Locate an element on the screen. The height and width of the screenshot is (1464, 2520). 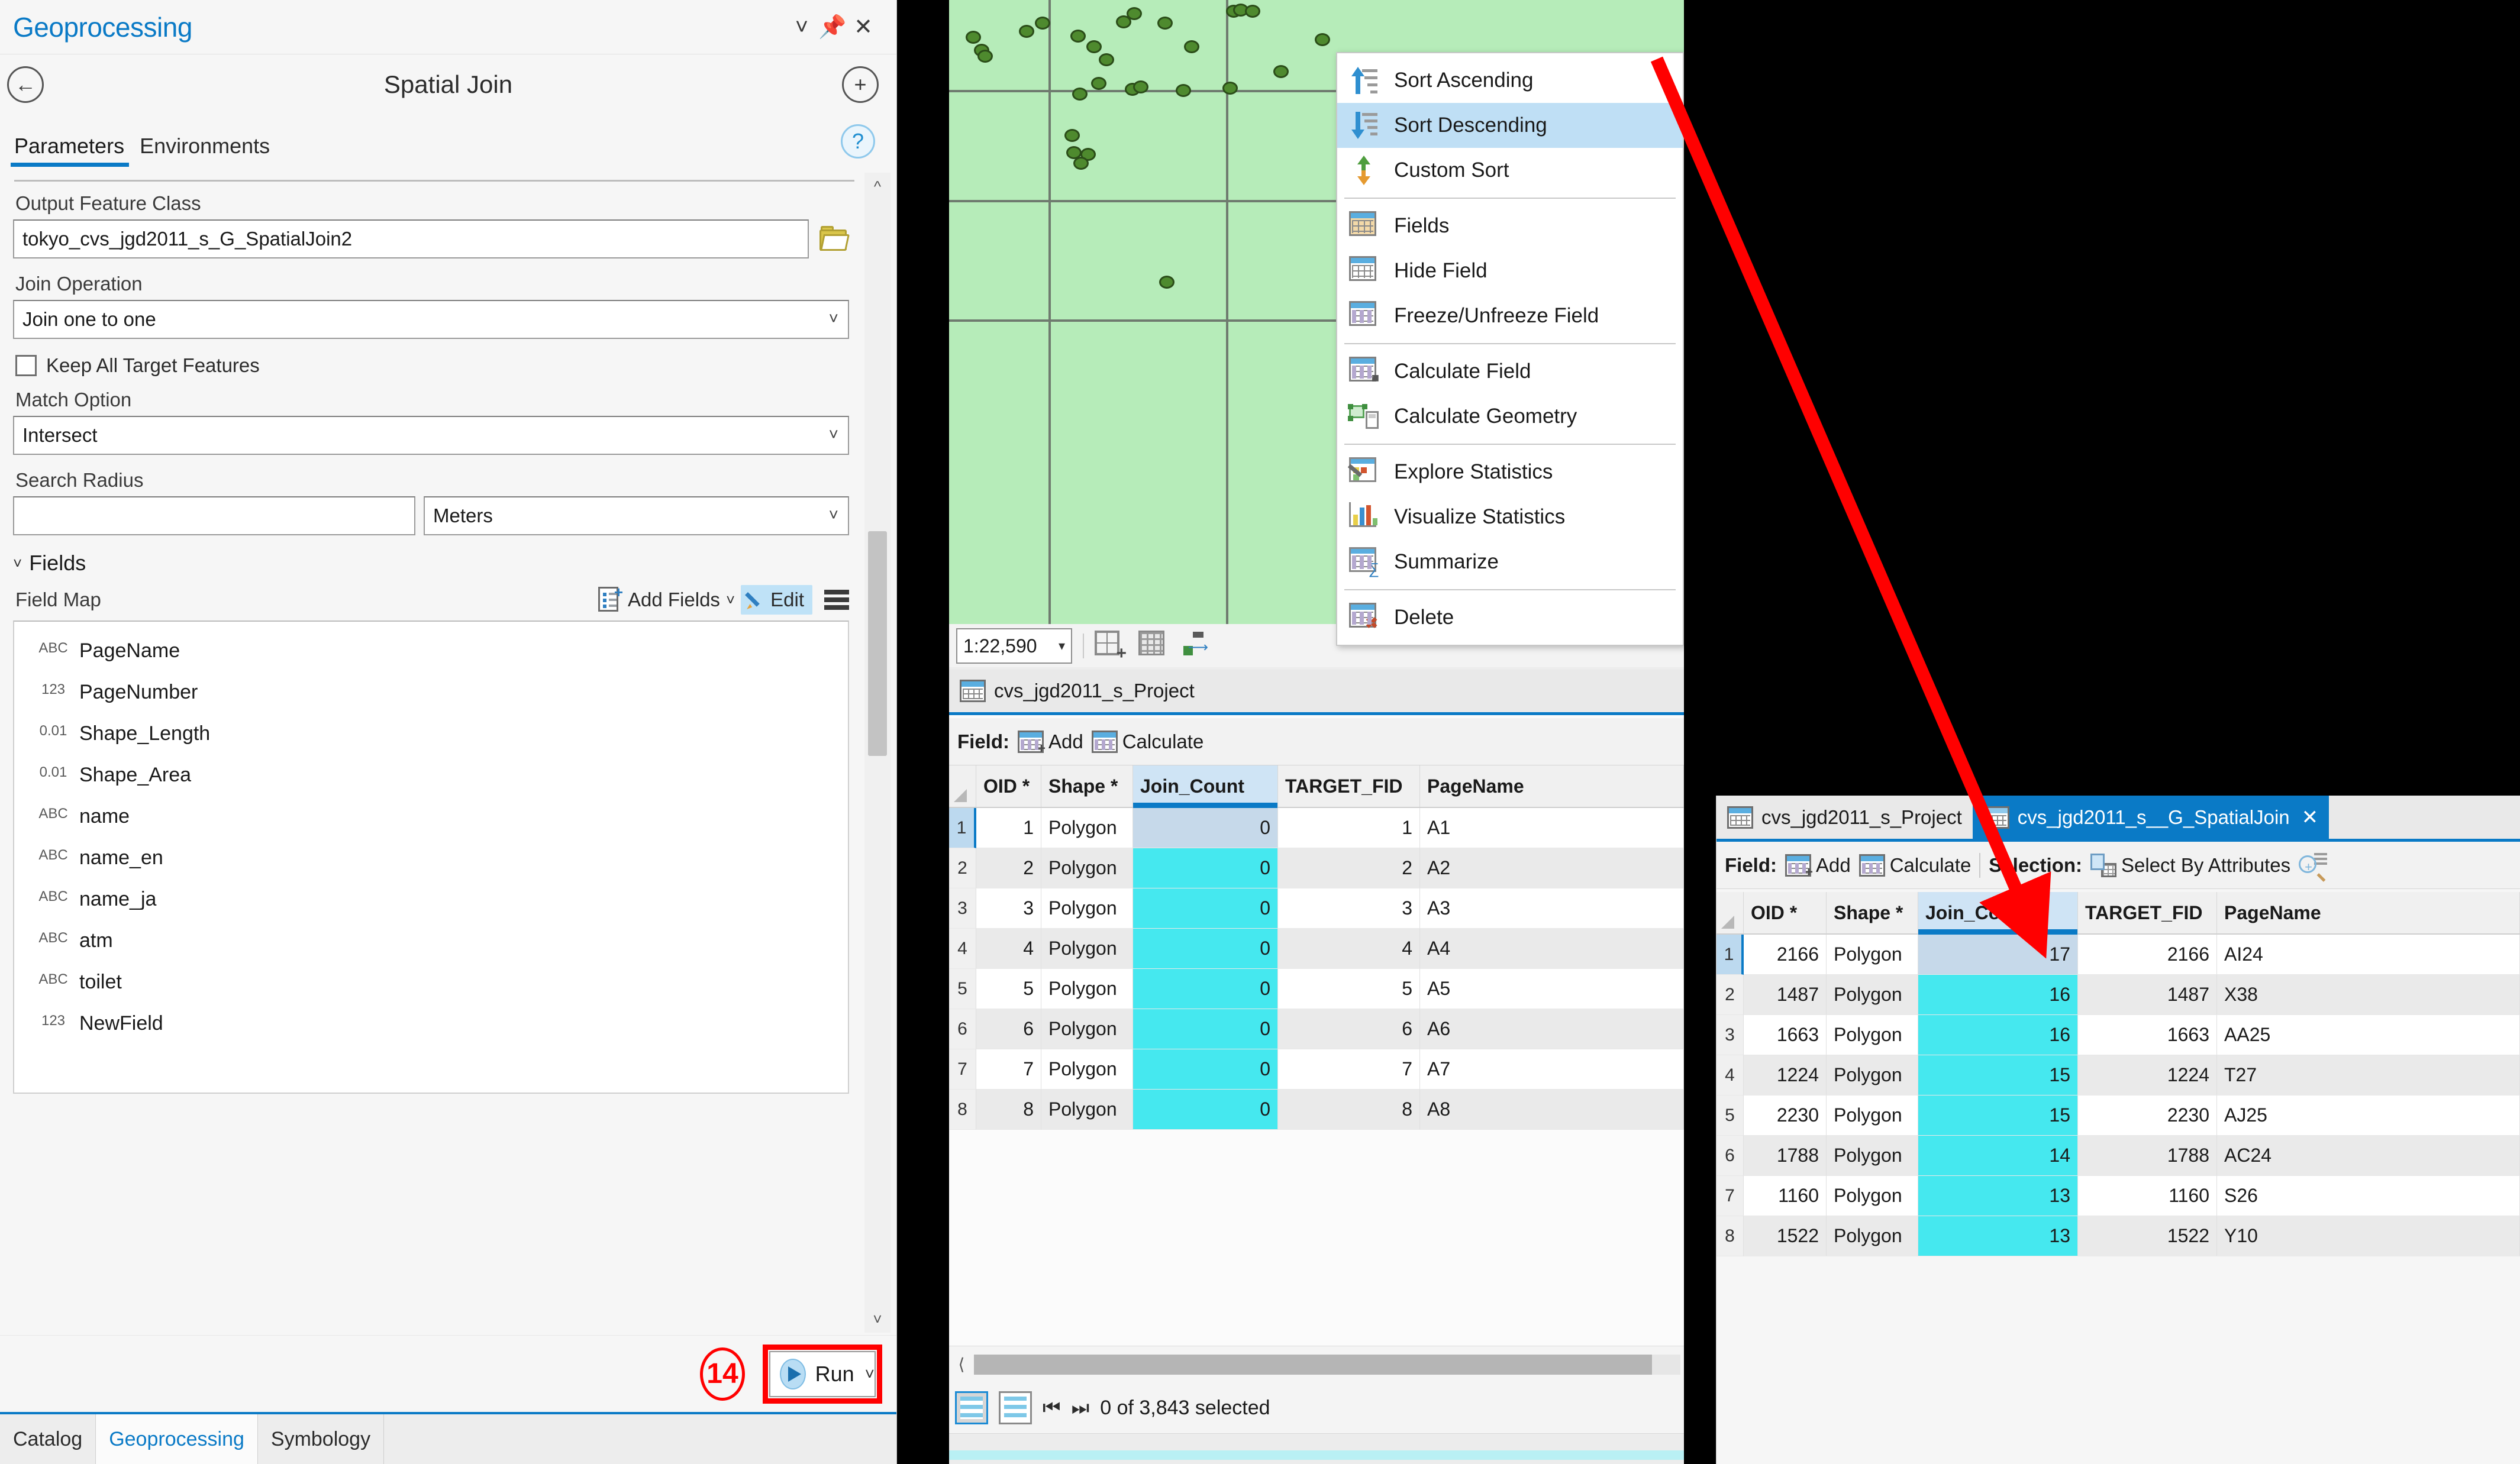
row-number: 7 is located at coordinates (962, 1069).